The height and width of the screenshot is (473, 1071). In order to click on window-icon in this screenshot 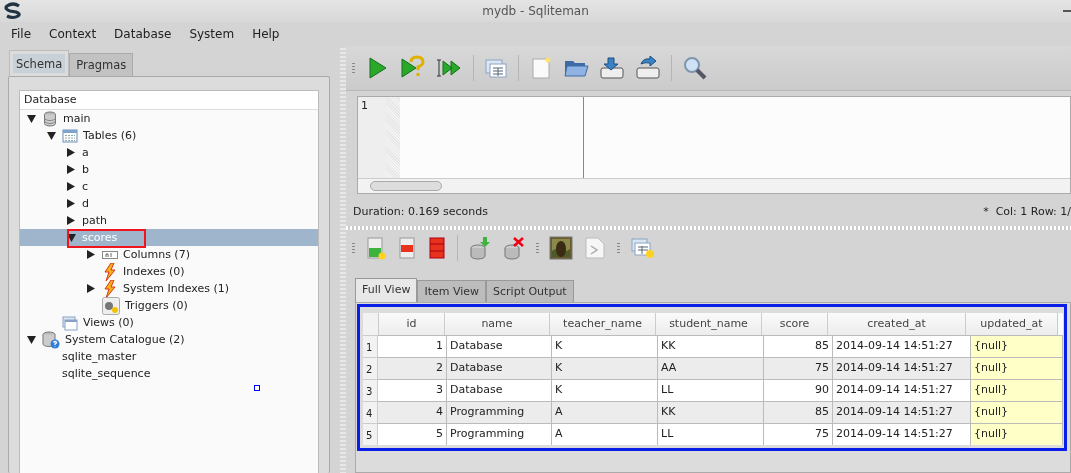, I will do `click(70, 322)`.